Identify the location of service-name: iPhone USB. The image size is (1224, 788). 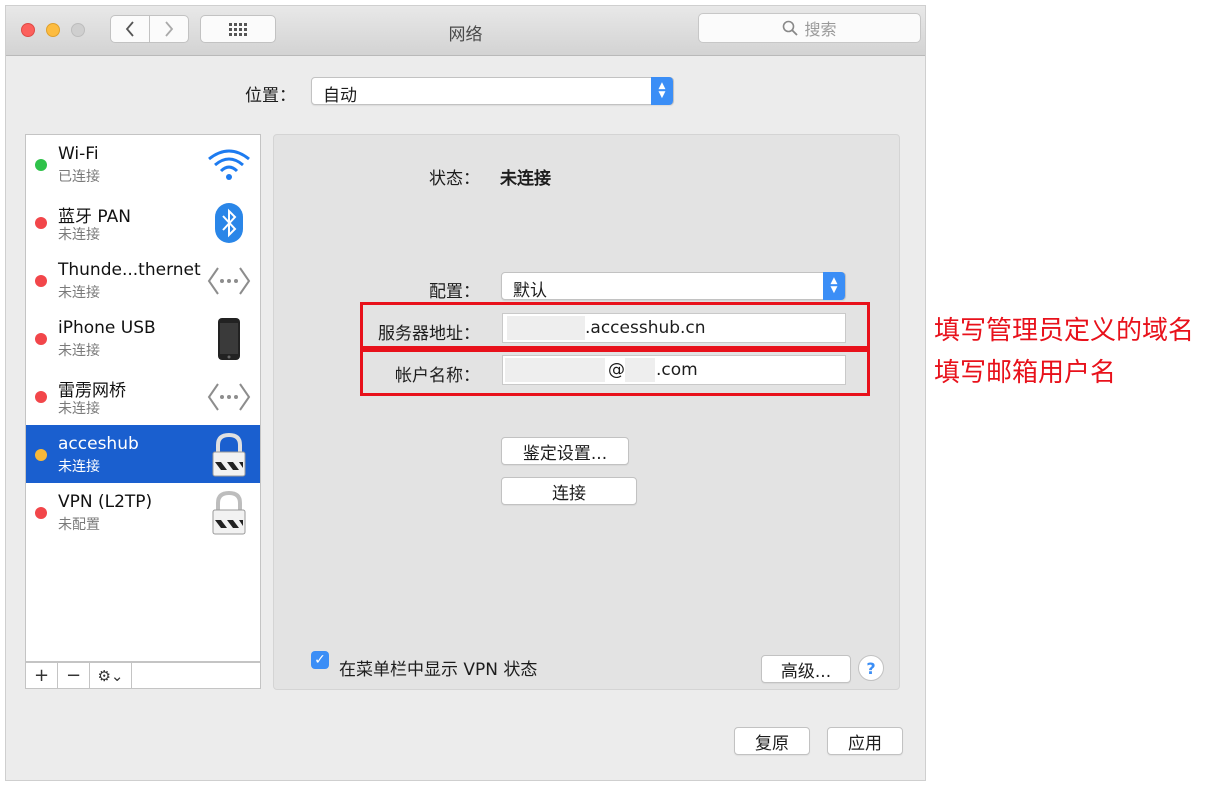
(107, 328).